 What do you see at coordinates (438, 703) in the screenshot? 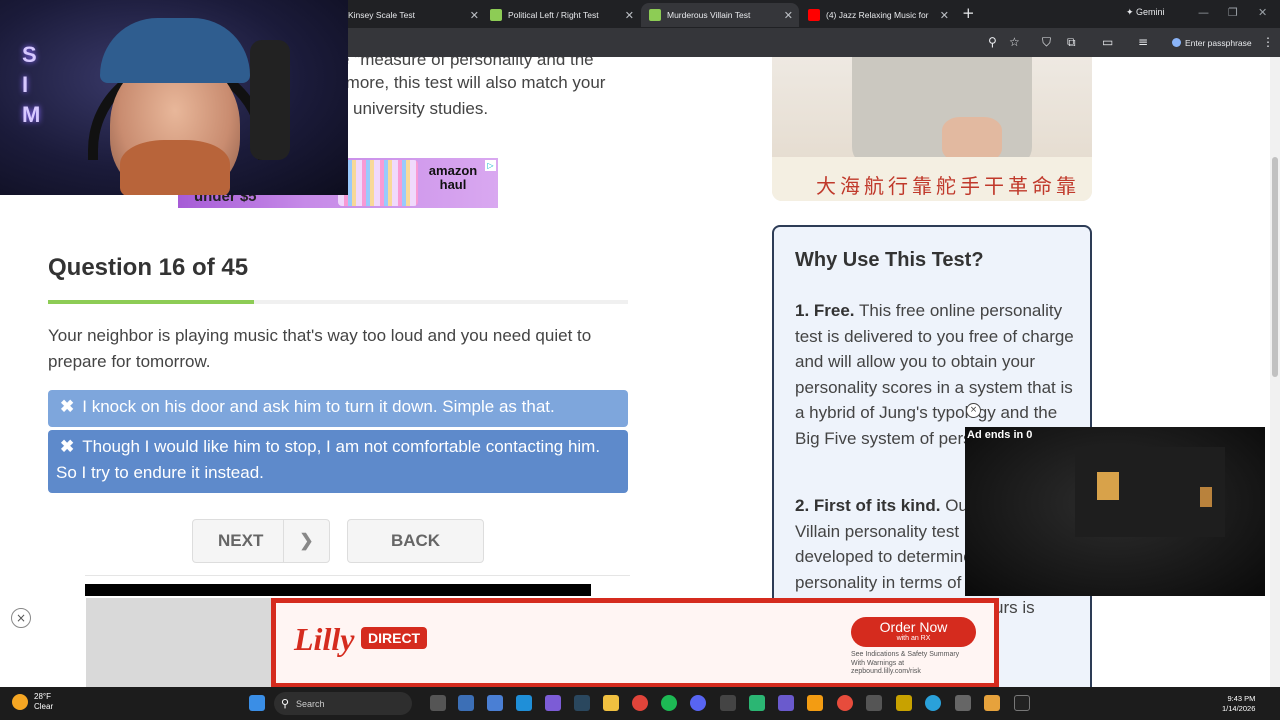
I see `task-view-icon` at bounding box center [438, 703].